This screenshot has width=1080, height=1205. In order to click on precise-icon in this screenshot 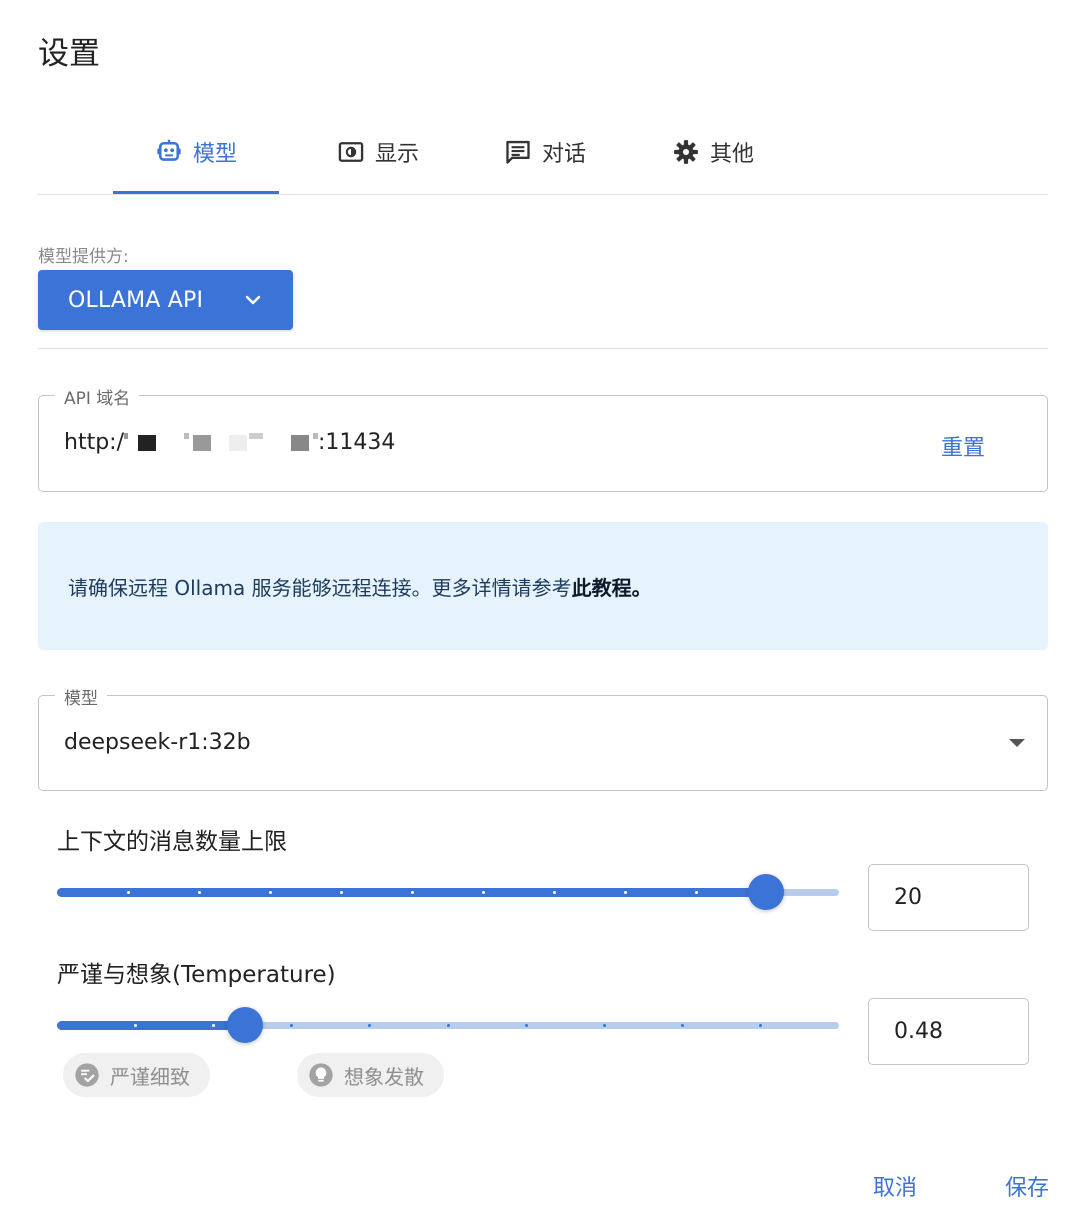, I will do `click(87, 1075)`.